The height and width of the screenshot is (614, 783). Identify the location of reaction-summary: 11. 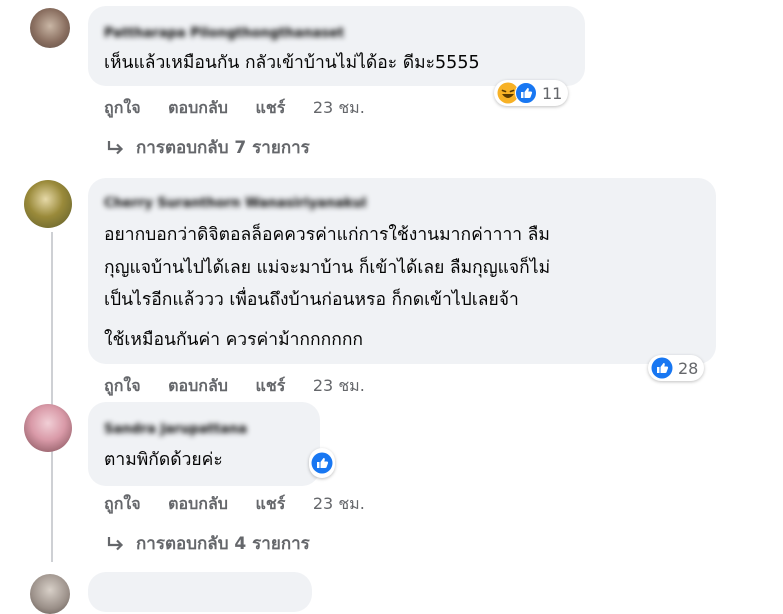
(531, 93).